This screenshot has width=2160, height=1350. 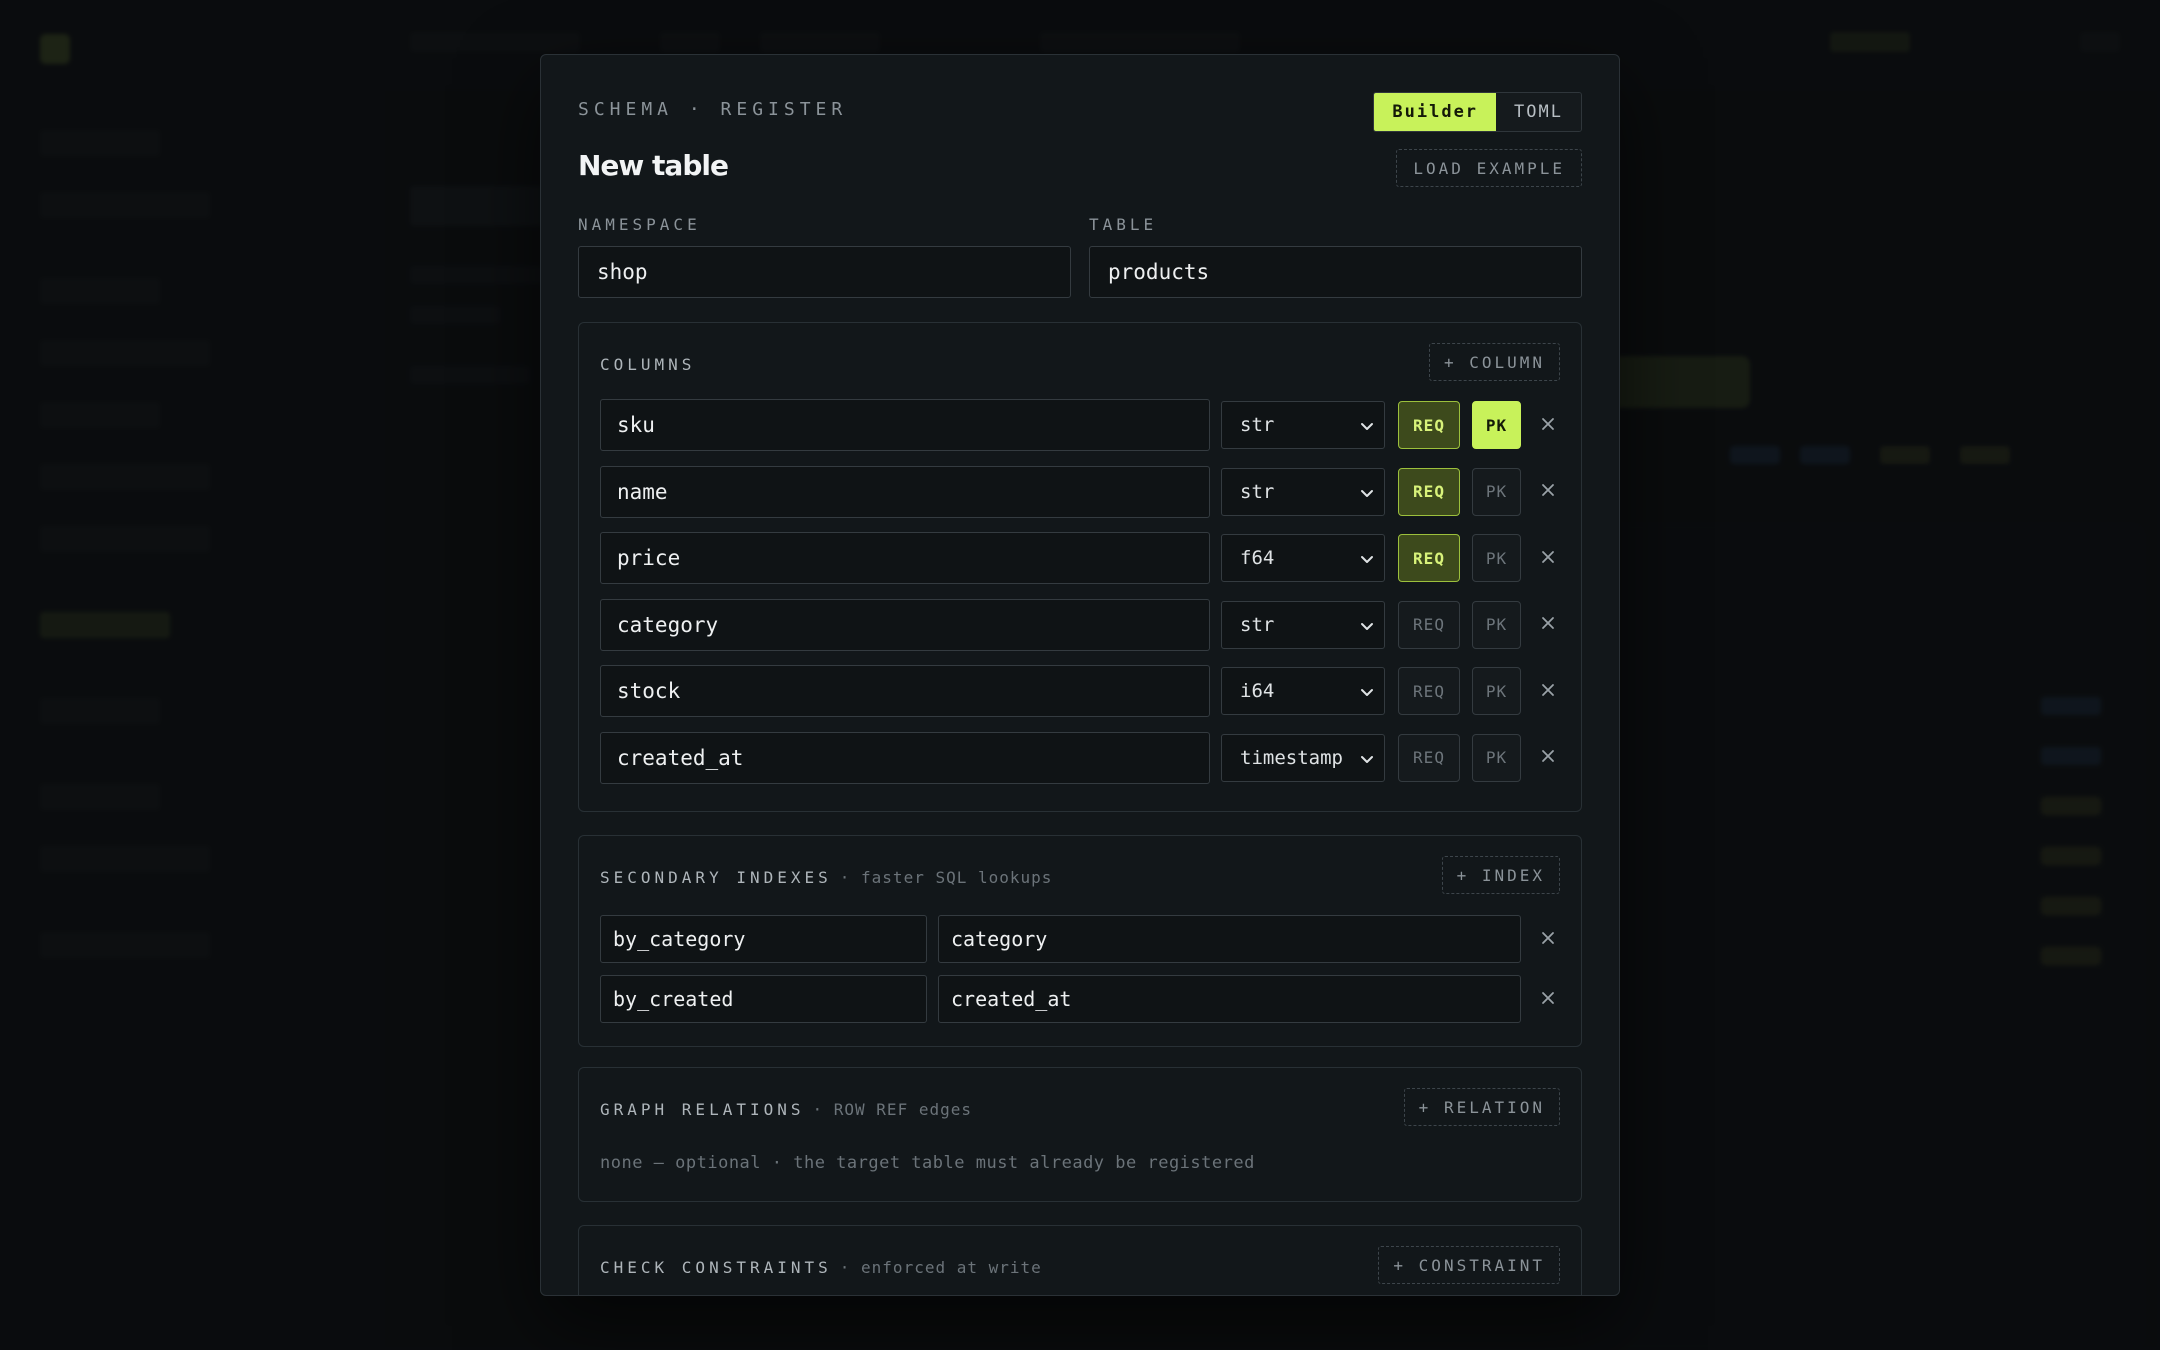 I want to click on indexes-heading: SECONDARY INDEXES · faster SQL lookups, so click(x=826, y=877).